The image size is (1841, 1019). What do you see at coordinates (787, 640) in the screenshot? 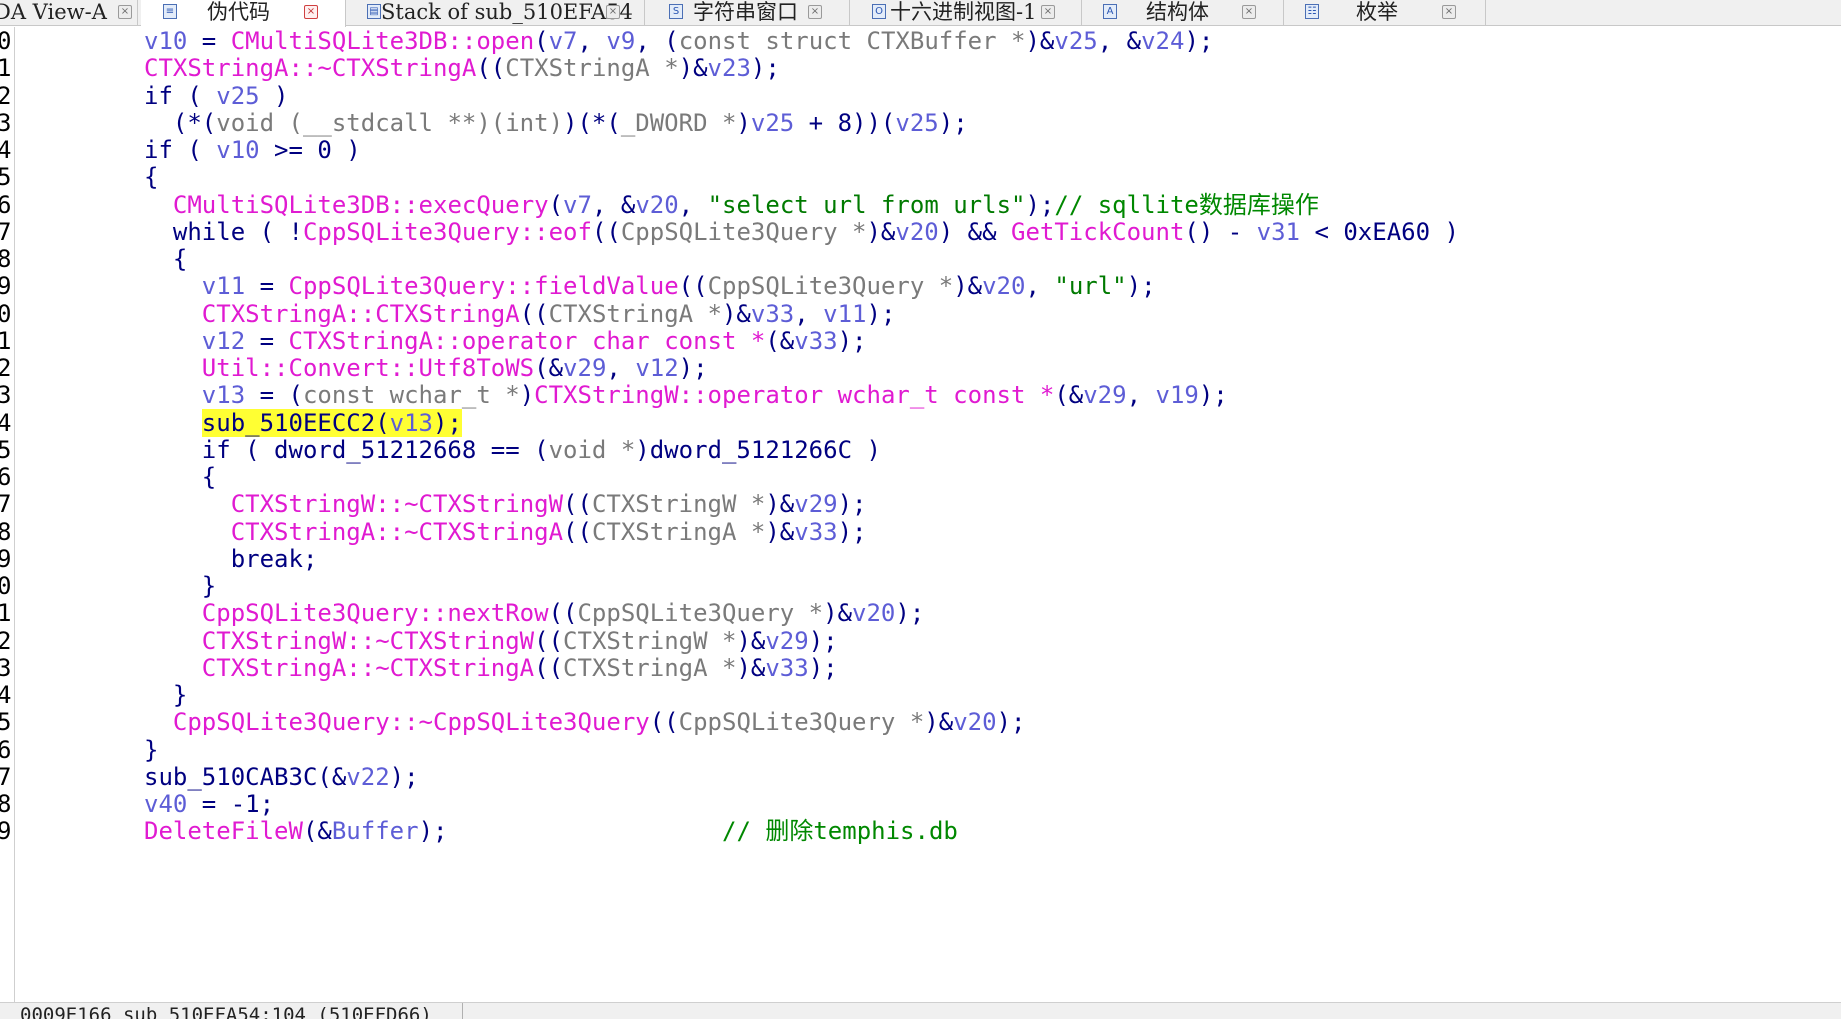
I see `code-token: v29` at bounding box center [787, 640].